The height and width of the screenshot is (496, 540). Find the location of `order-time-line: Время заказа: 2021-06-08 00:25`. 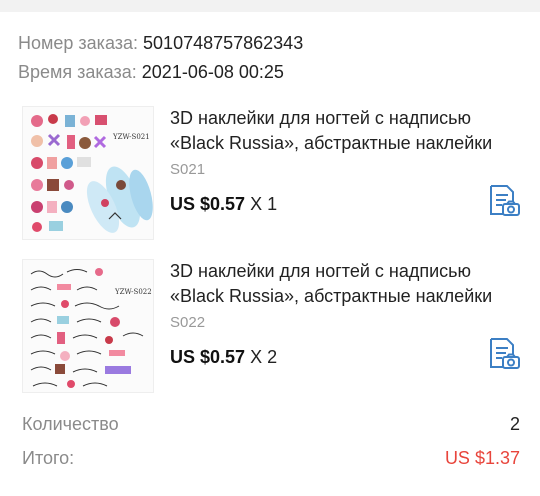

order-time-line: Время заказа: 2021-06-08 00:25 is located at coordinates (151, 72).